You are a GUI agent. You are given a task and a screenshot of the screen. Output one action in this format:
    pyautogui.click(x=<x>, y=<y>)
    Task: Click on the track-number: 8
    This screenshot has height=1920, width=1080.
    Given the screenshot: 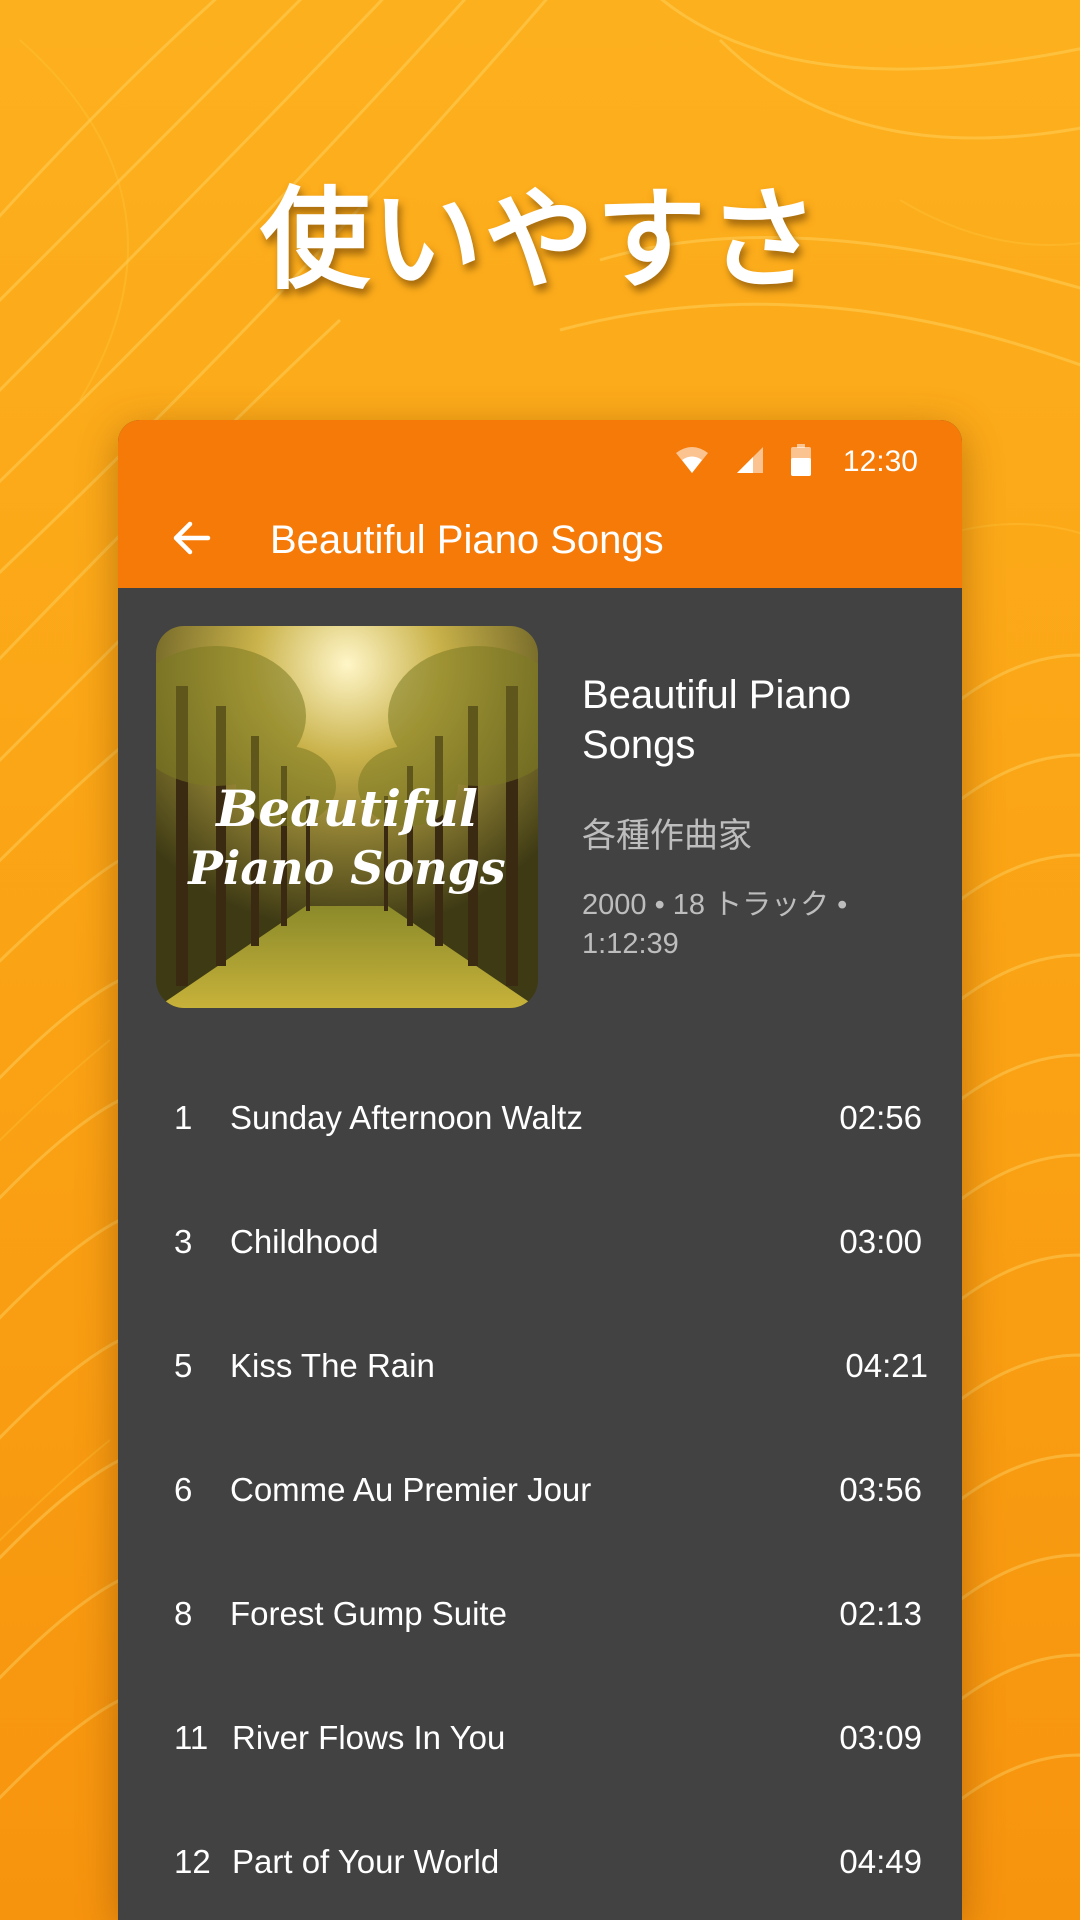 What is the action you would take?
    pyautogui.click(x=183, y=1613)
    